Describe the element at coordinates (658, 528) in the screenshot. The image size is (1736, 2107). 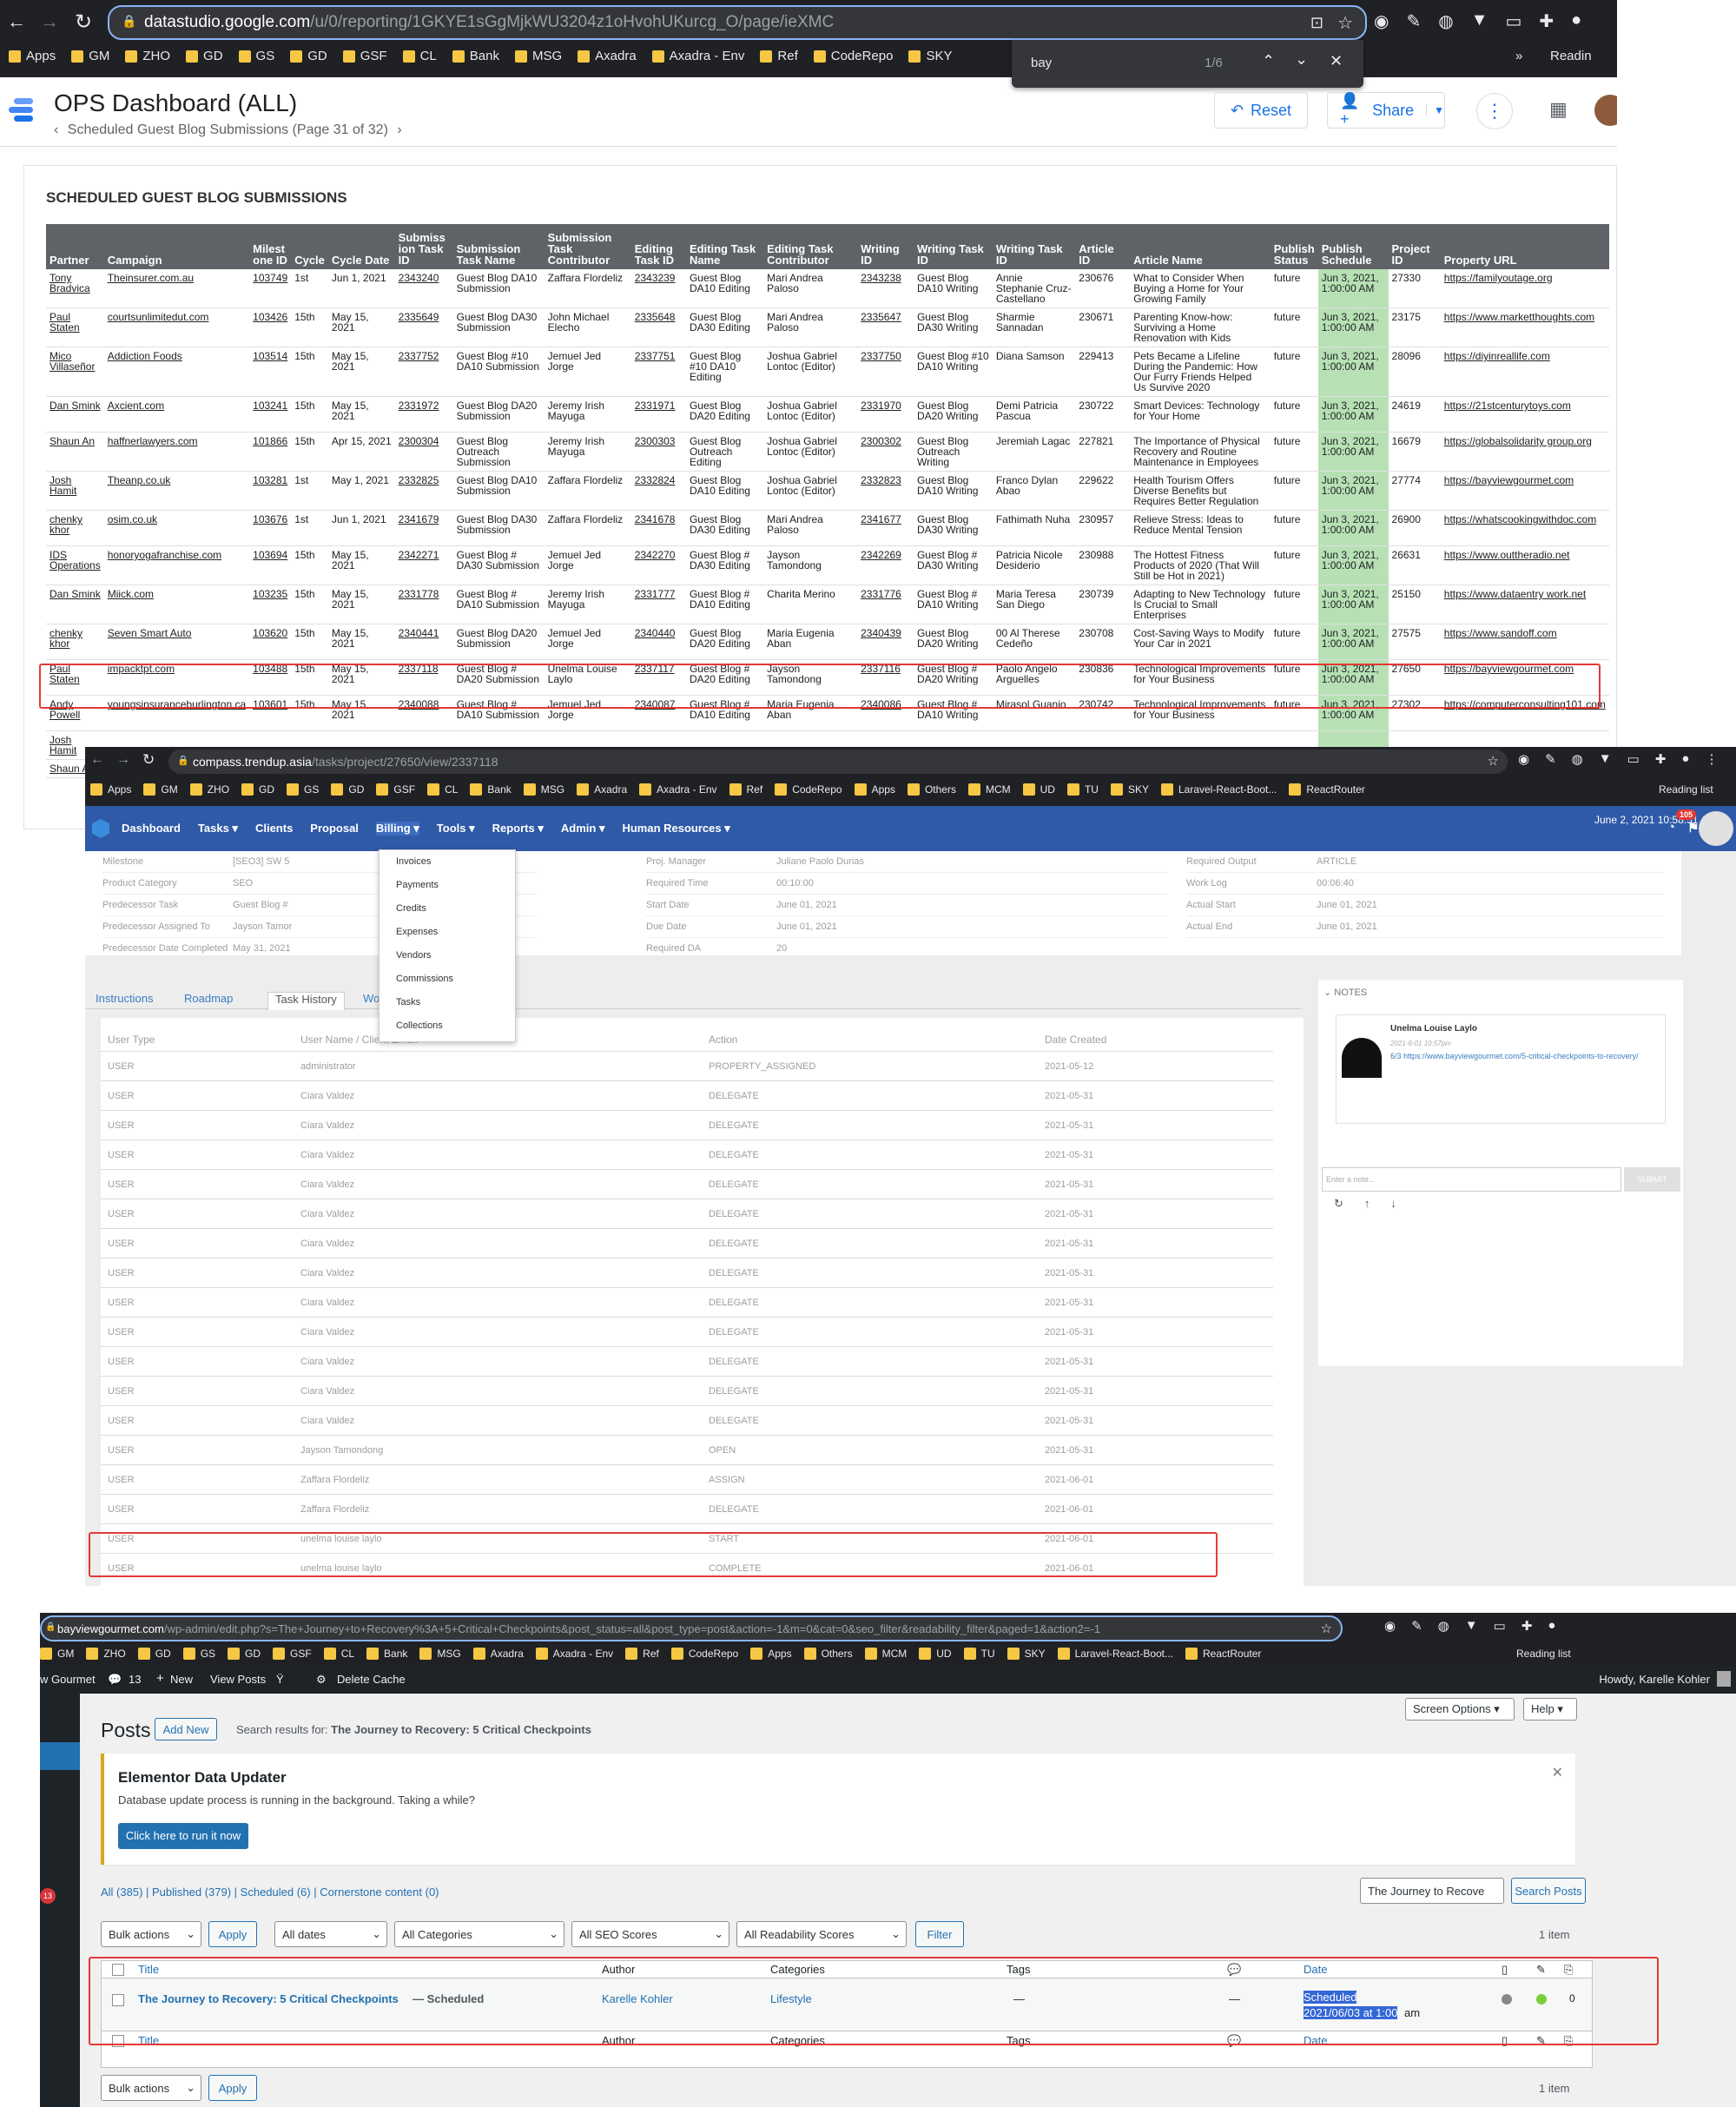
I see `table-cell: 2341678` at that location.